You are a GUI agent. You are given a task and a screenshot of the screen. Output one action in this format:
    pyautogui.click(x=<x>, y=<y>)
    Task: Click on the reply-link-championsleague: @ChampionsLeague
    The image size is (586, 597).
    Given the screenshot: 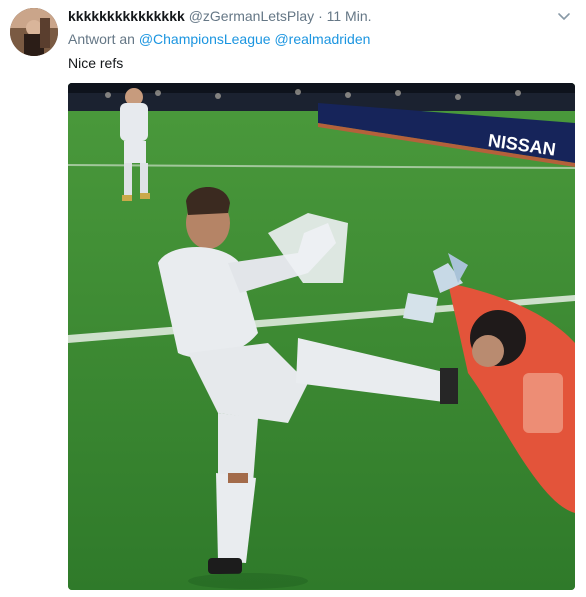 What is the action you would take?
    pyautogui.click(x=205, y=39)
    